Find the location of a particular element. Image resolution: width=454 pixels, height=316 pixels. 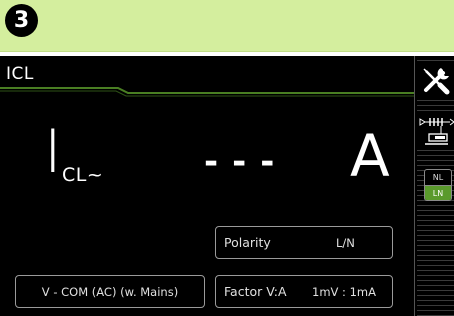

measurement-value: --- is located at coordinates (246, 162).